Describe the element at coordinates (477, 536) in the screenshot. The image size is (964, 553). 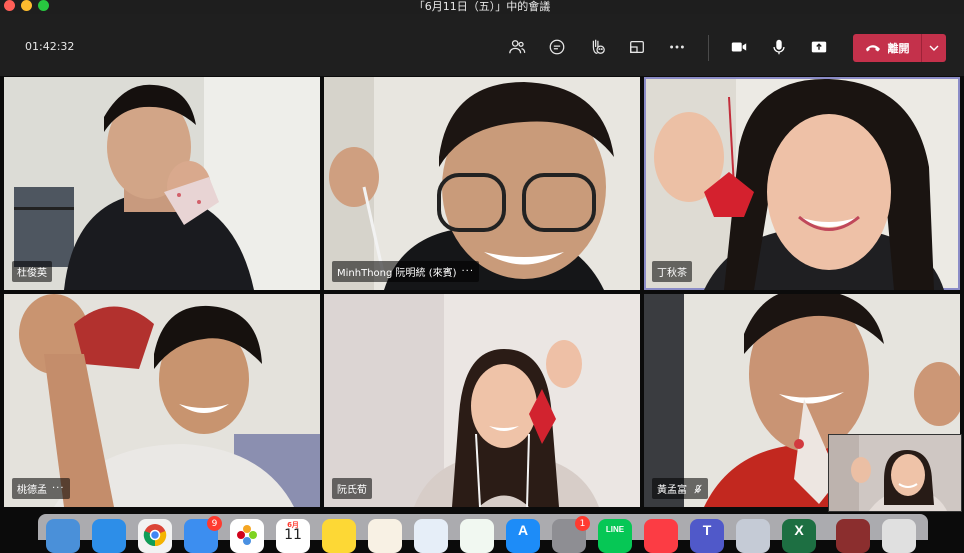
I see `numbers-app-icon` at that location.